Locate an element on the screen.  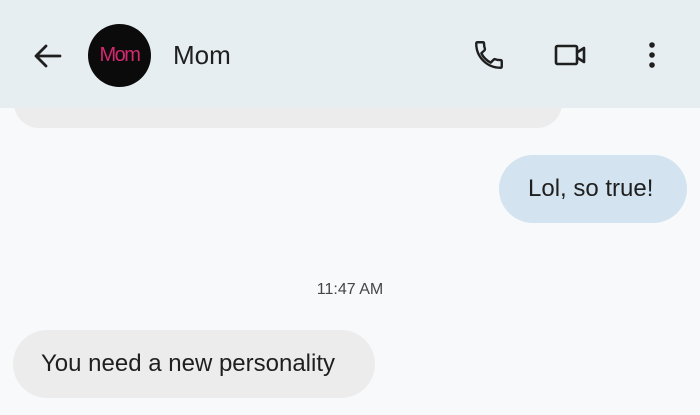
more-vertical-icon is located at coordinates (652, 55).